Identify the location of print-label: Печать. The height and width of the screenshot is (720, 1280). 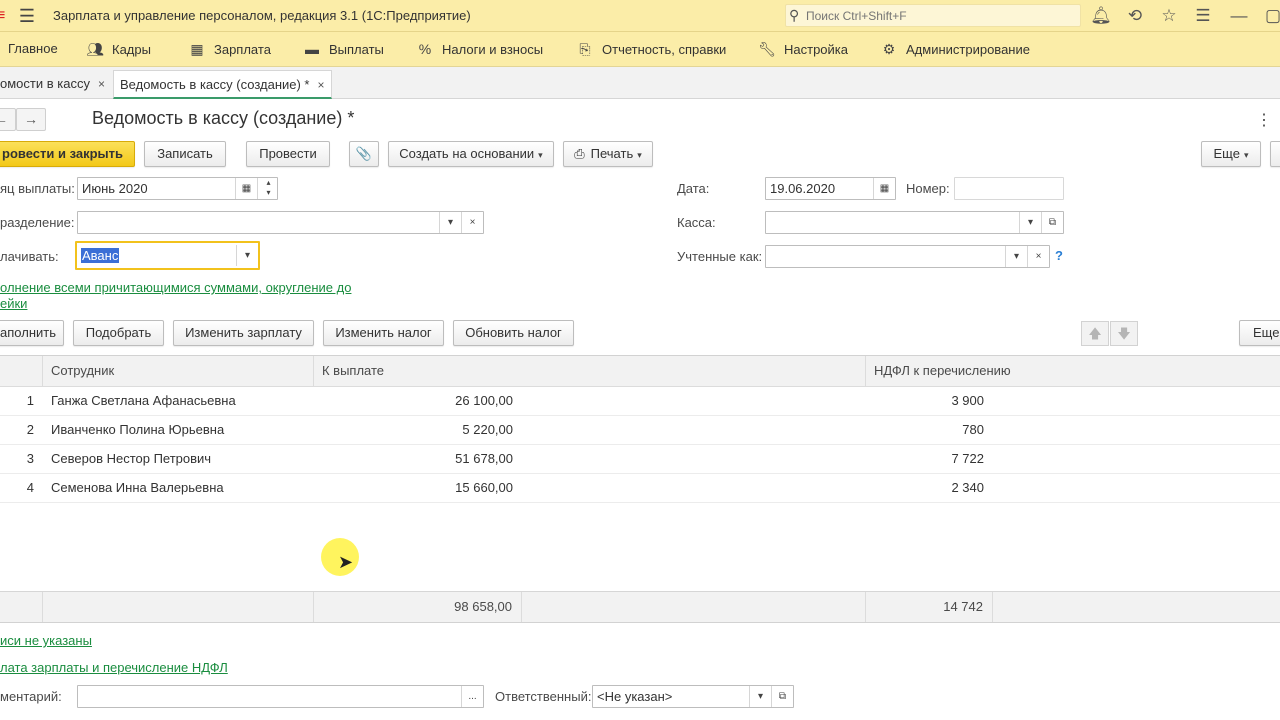
(612, 153).